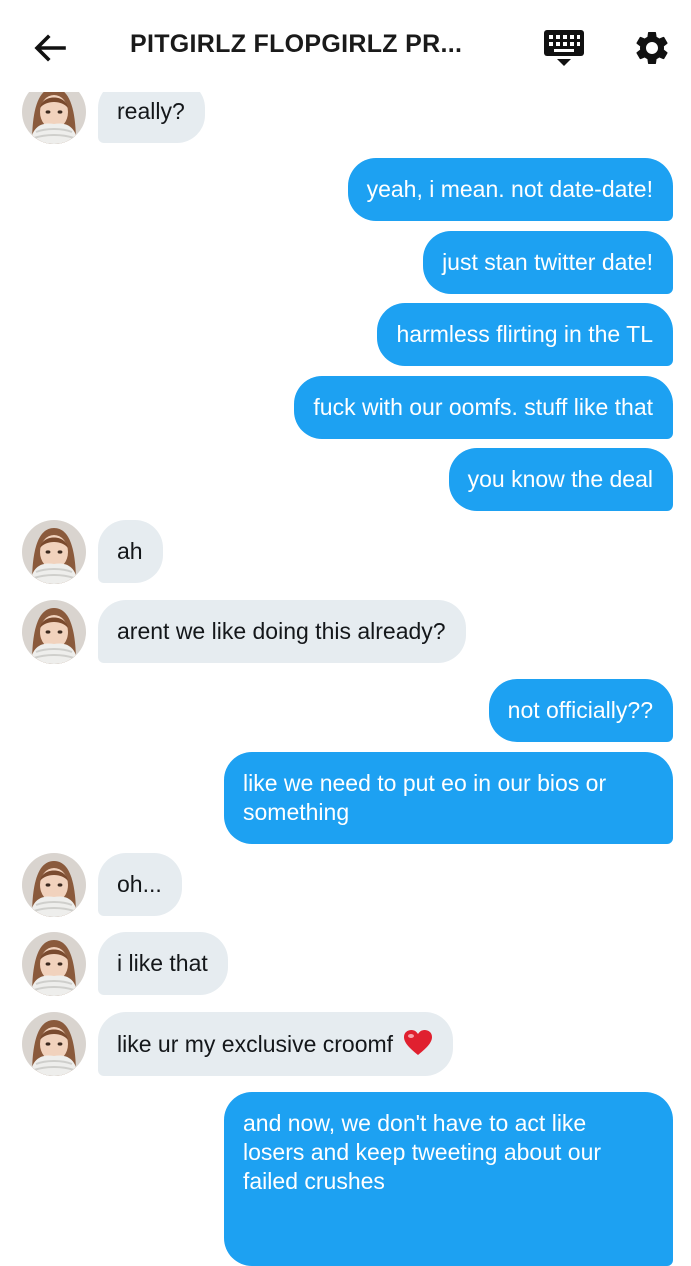 Image resolution: width=691 pixels, height=1266 pixels. What do you see at coordinates (525, 334) in the screenshot?
I see `outgoing-message: harmless flirting in the TL` at bounding box center [525, 334].